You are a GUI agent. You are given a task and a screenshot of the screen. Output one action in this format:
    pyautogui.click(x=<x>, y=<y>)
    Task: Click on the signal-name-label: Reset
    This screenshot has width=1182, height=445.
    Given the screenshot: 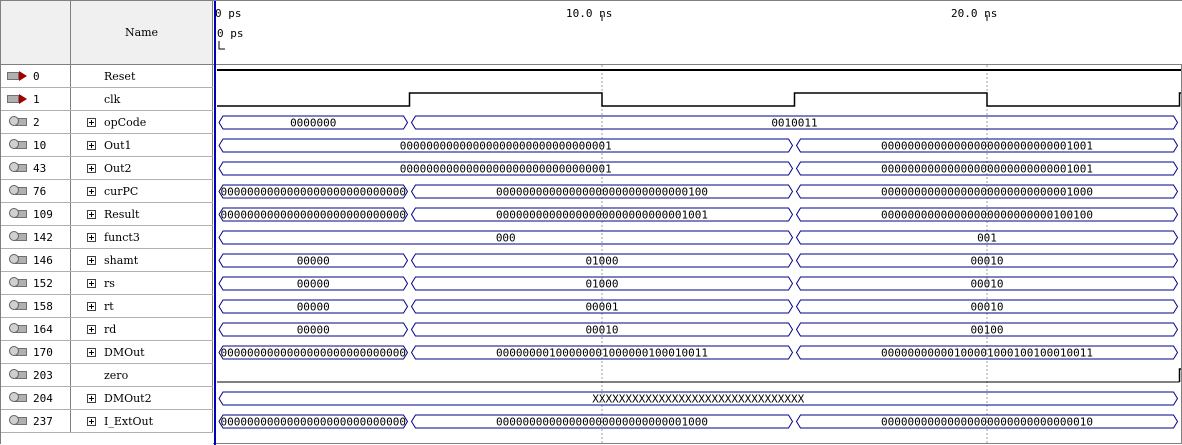 What is the action you would take?
    pyautogui.click(x=120, y=76)
    